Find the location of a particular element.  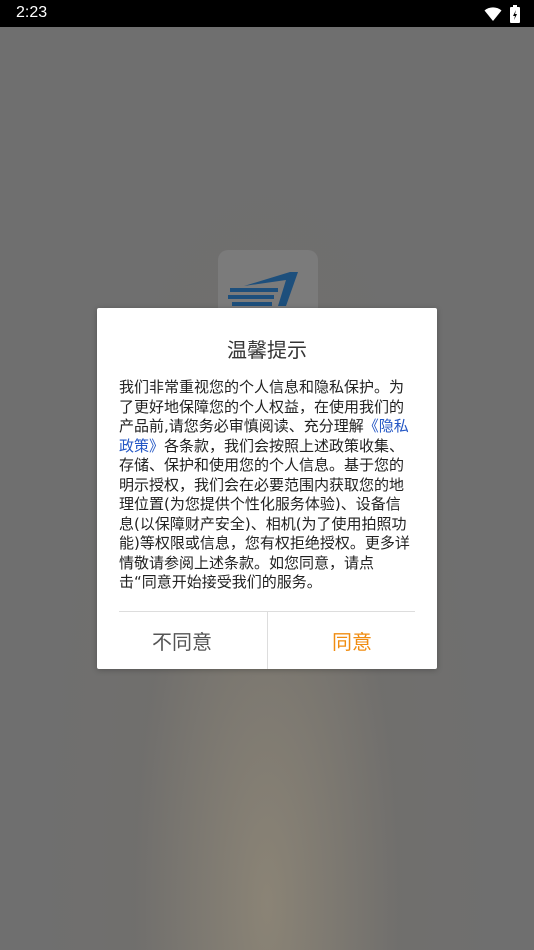

dialog-title: 温馨提示 is located at coordinates (267, 350).